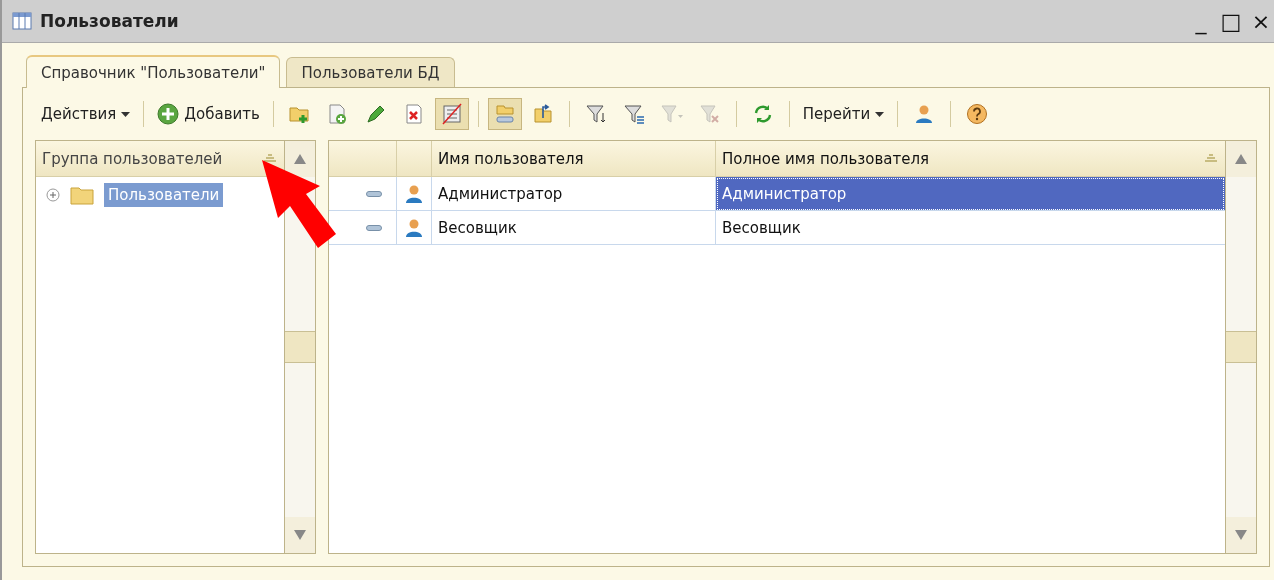 Image resolution: width=1274 pixels, height=580 pixels. I want to click on menu-button: Действия, so click(86, 114).